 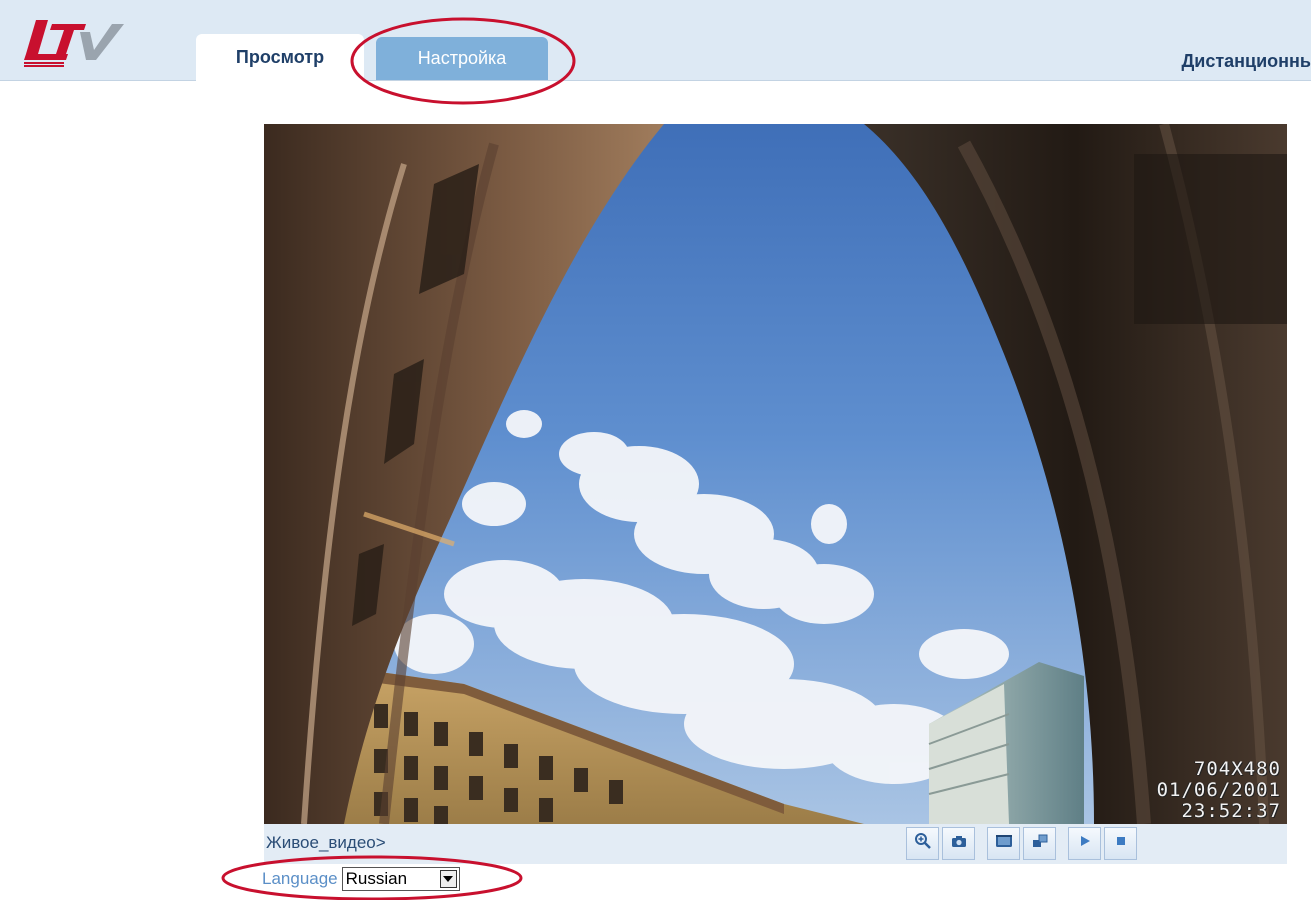 What do you see at coordinates (655, 40) in the screenshot?
I see `top-header: Просмотр Настройка Дистанционнь` at bounding box center [655, 40].